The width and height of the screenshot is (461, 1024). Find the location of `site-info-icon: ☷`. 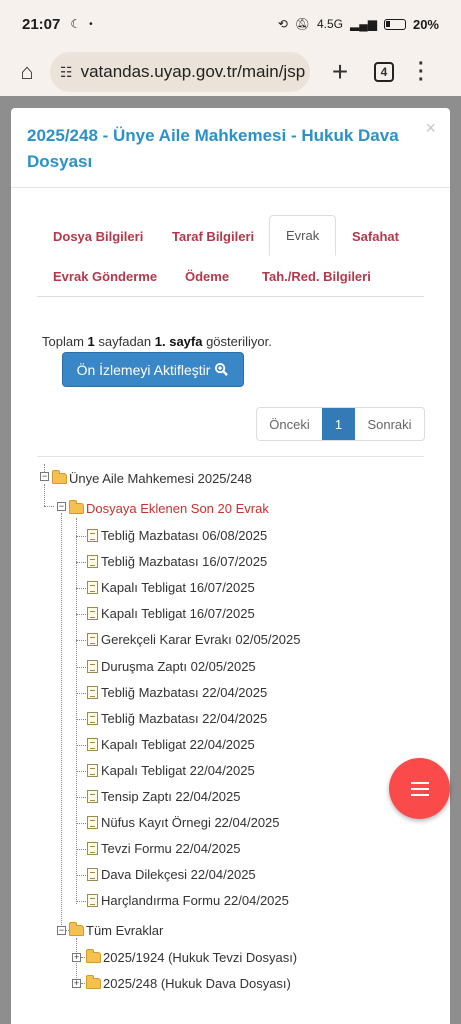

site-info-icon: ☷ is located at coordinates (66, 72).